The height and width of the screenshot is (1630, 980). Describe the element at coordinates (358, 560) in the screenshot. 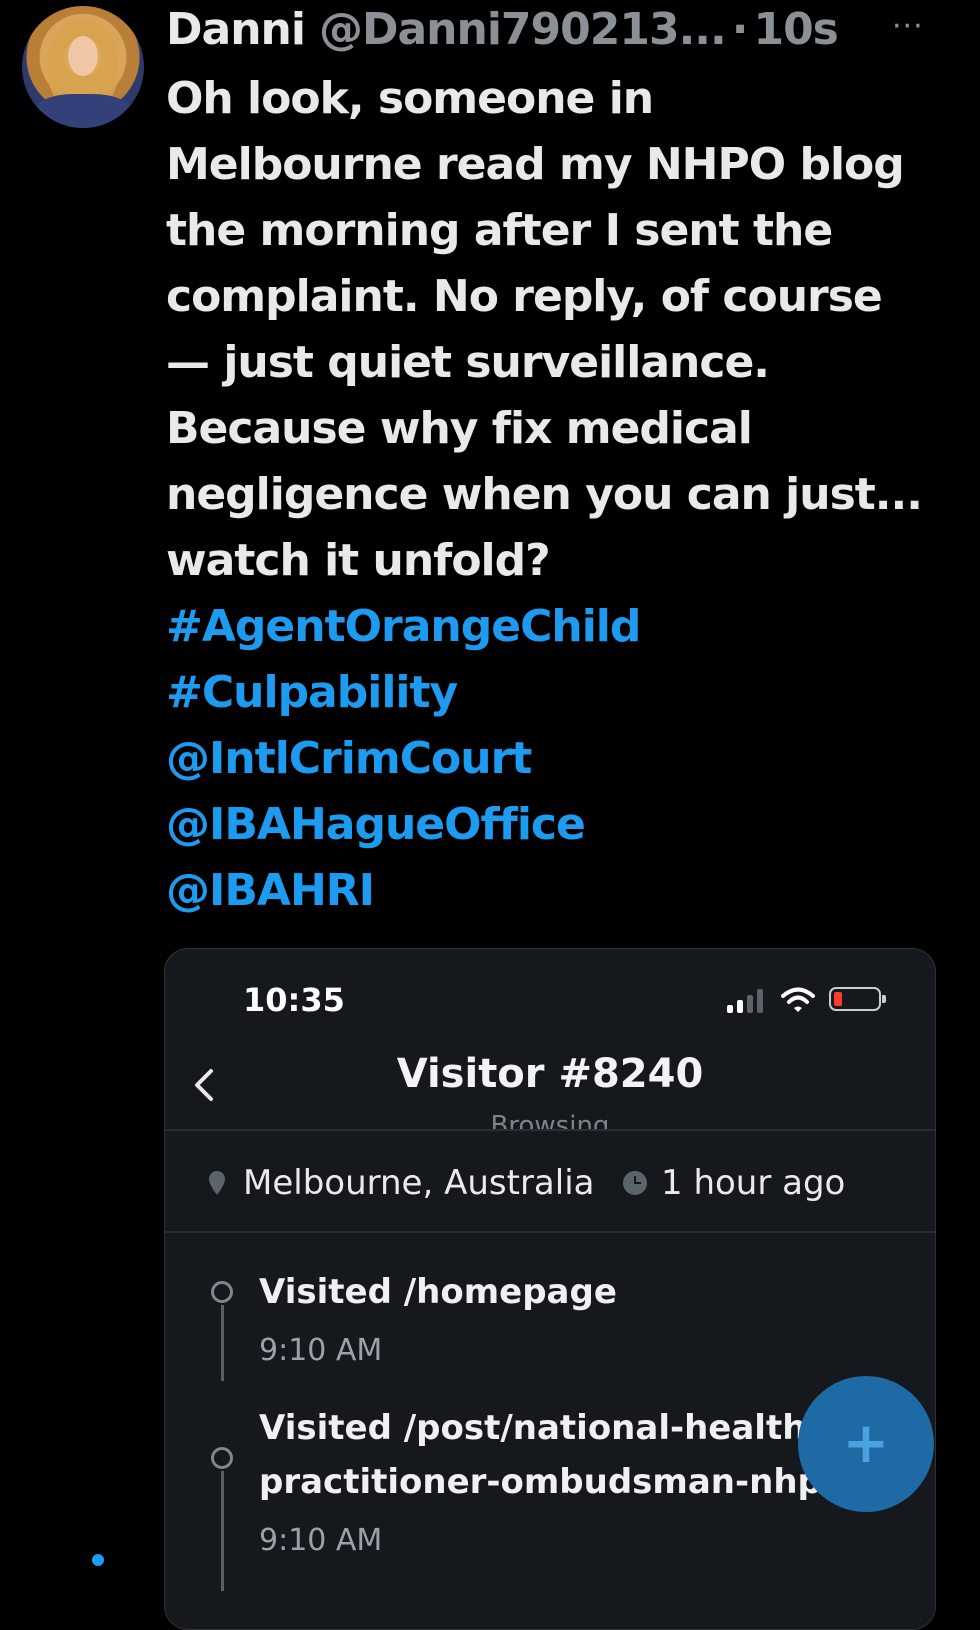

I see `tweet-text-line: watch it unfold?` at that location.